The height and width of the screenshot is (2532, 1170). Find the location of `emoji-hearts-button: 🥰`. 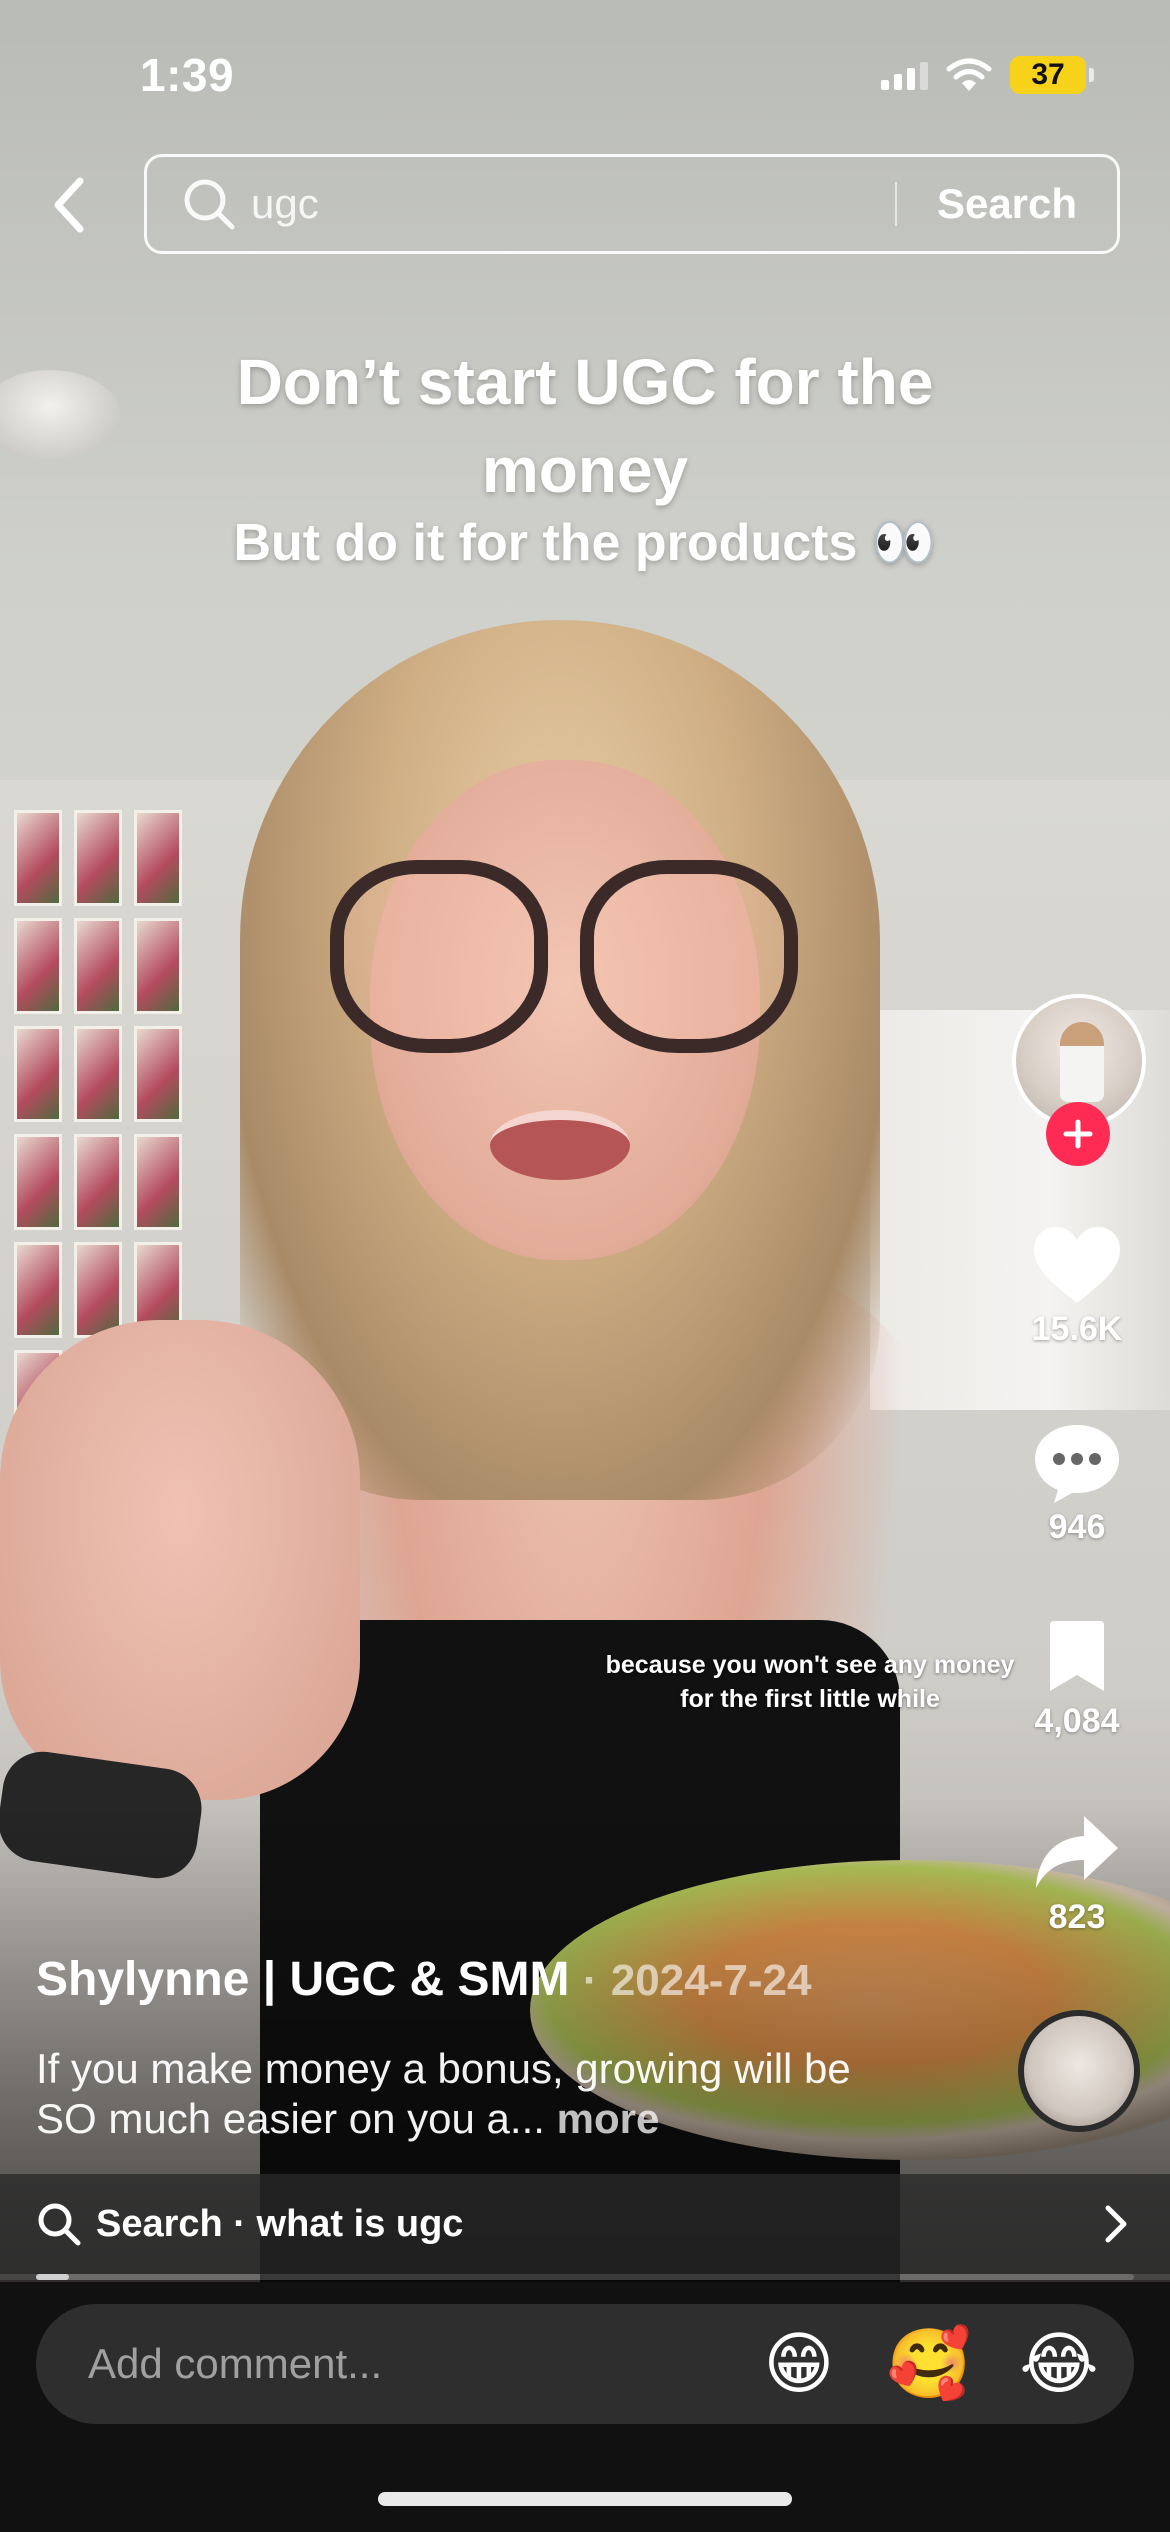

emoji-hearts-button: 🥰 is located at coordinates (929, 2364).